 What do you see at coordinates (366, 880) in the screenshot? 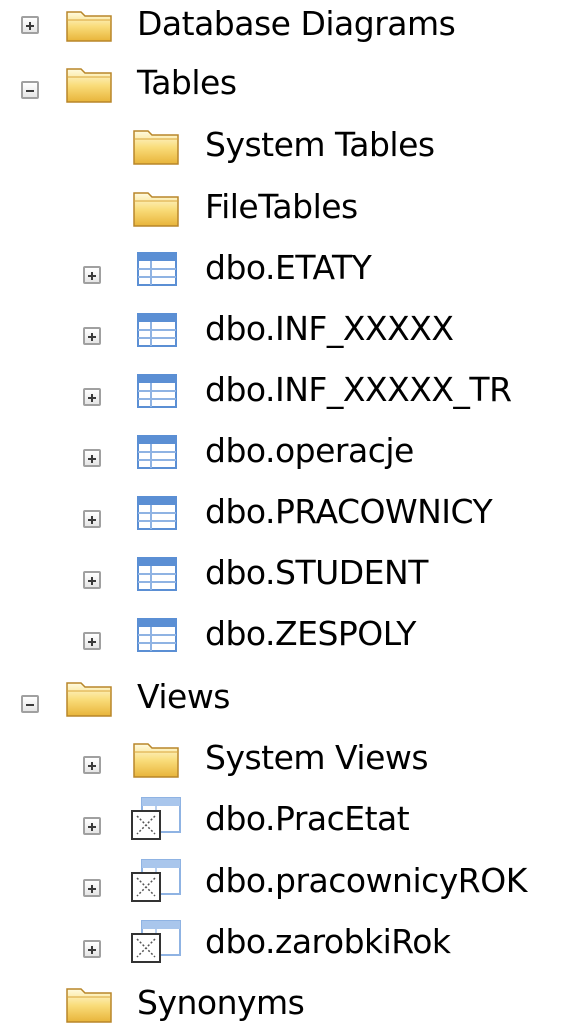
I see `tree-node-label: dbo.pracownicyROK` at bounding box center [366, 880].